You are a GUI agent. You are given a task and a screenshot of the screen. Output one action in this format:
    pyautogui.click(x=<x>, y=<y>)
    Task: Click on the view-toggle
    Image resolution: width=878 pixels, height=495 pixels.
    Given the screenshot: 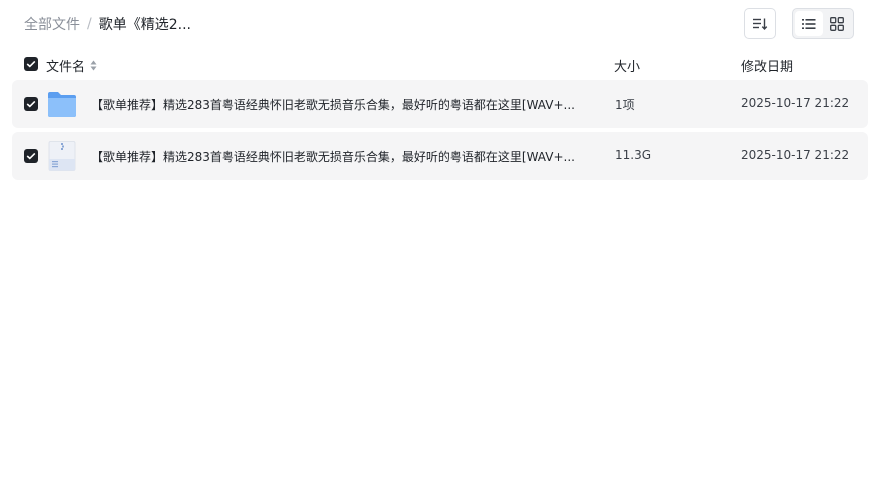 What is the action you would take?
    pyautogui.click(x=823, y=23)
    